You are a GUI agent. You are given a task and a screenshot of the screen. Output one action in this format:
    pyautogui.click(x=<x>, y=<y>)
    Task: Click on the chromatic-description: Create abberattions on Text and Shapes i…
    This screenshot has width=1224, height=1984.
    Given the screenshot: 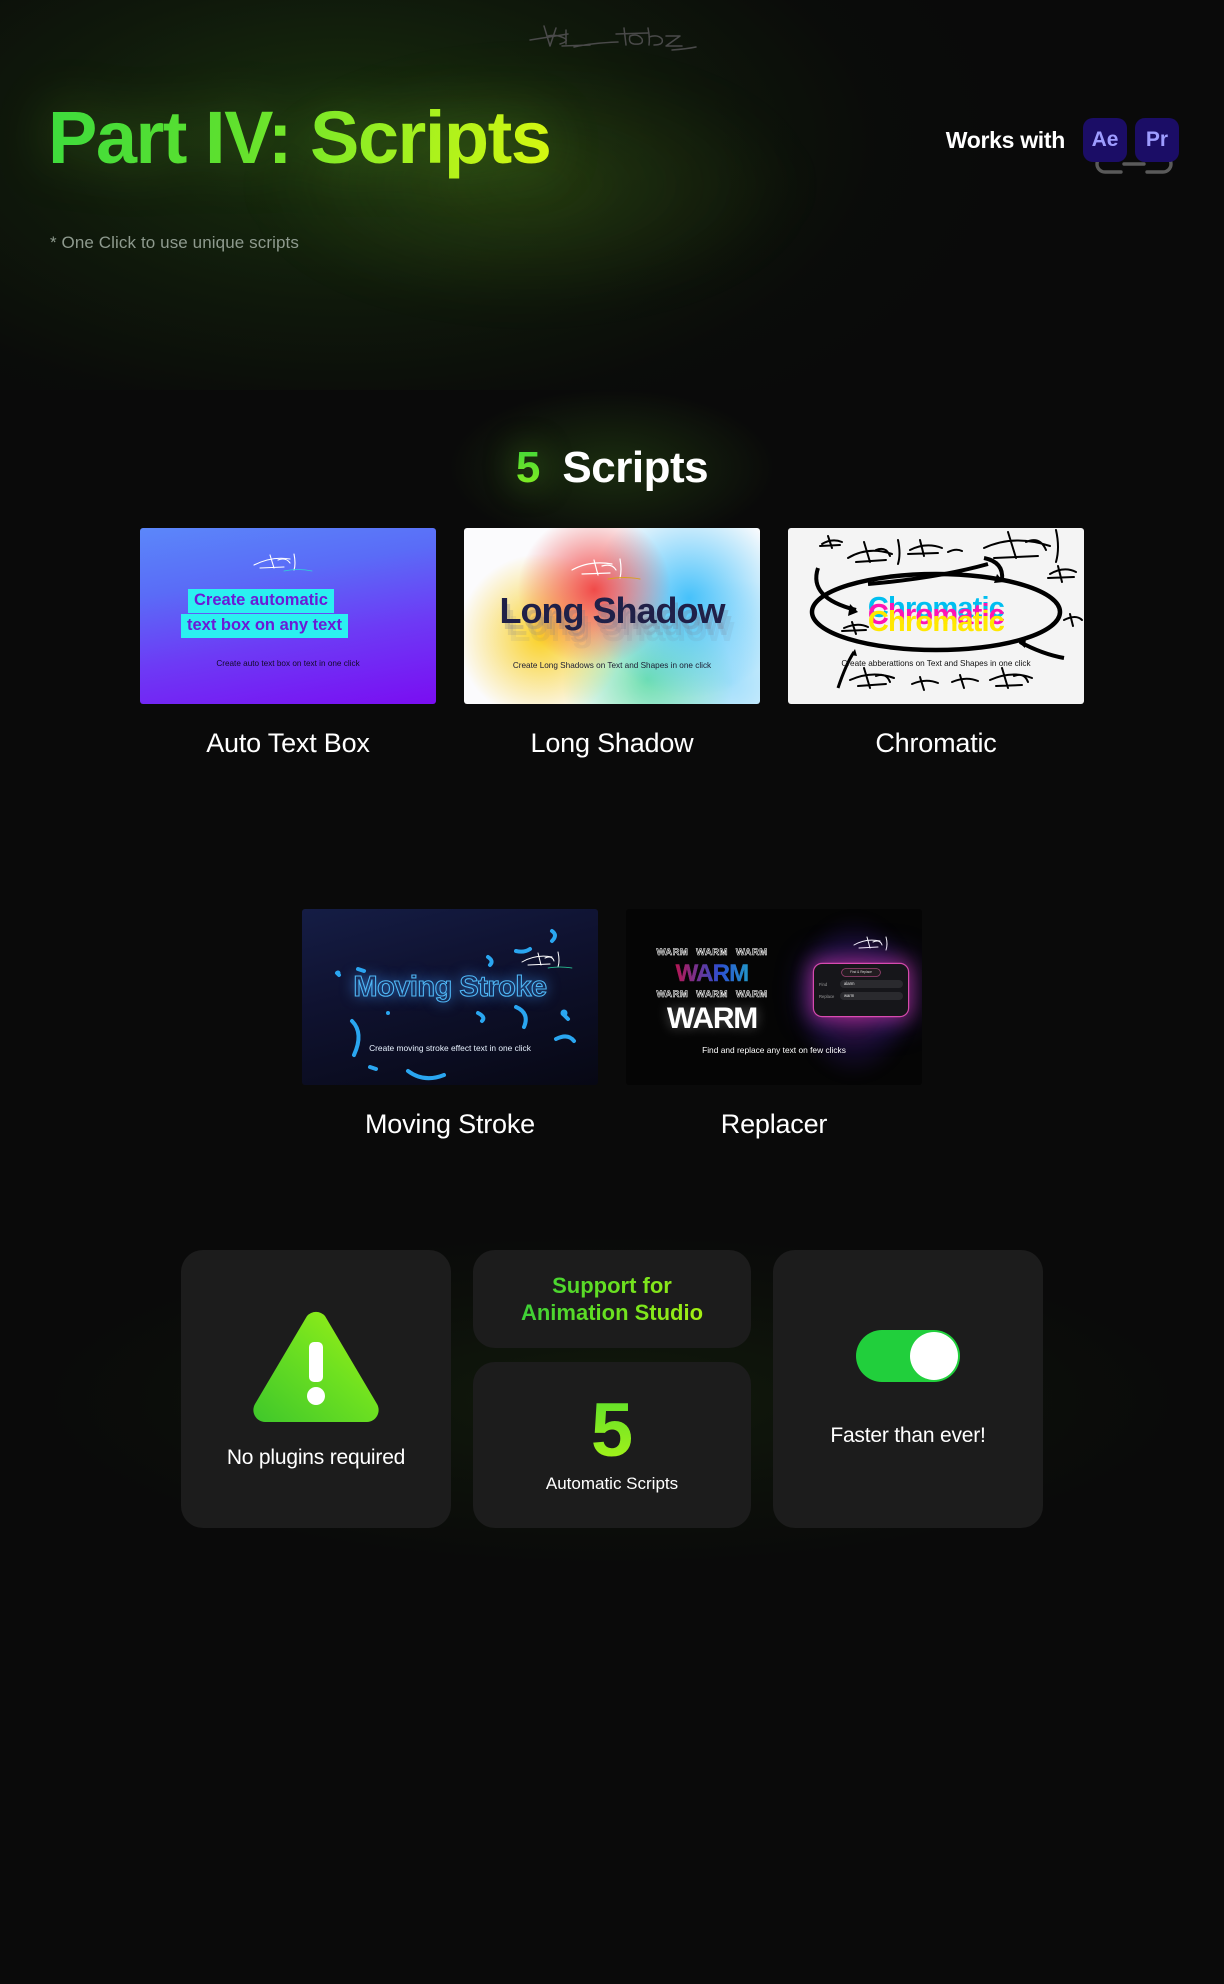 What is the action you would take?
    pyautogui.click(x=936, y=663)
    